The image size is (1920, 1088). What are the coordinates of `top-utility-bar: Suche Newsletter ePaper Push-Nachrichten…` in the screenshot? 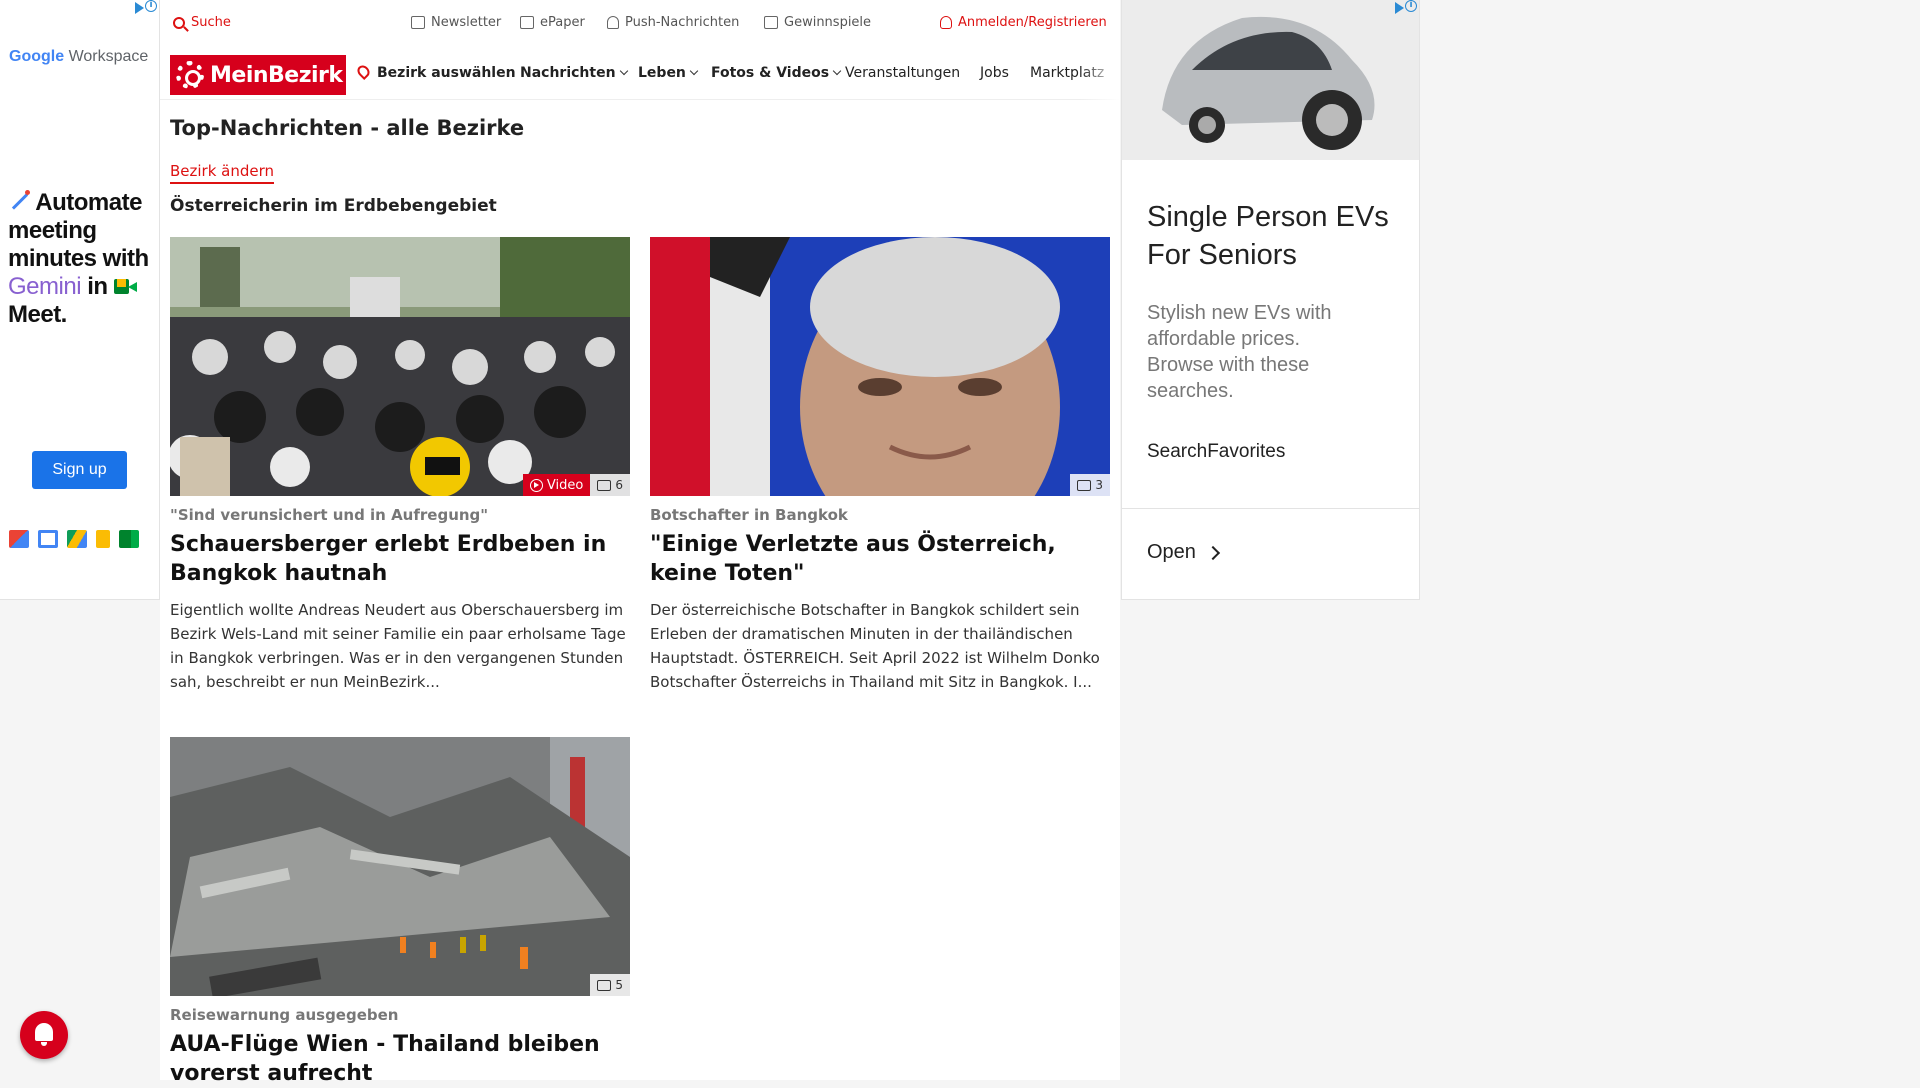 It's located at (640, 23).